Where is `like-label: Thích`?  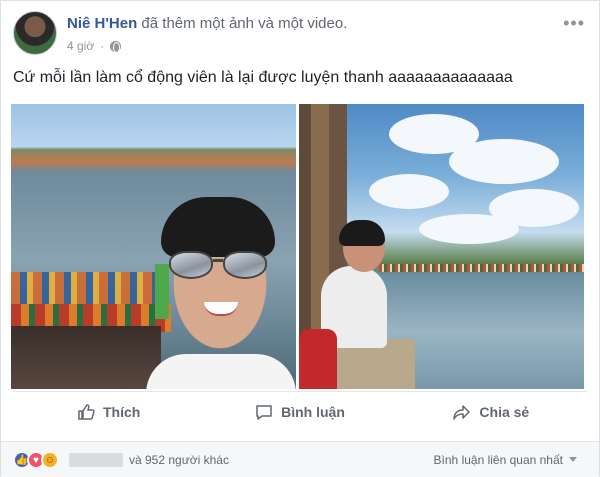 like-label: Thích is located at coordinates (121, 412).